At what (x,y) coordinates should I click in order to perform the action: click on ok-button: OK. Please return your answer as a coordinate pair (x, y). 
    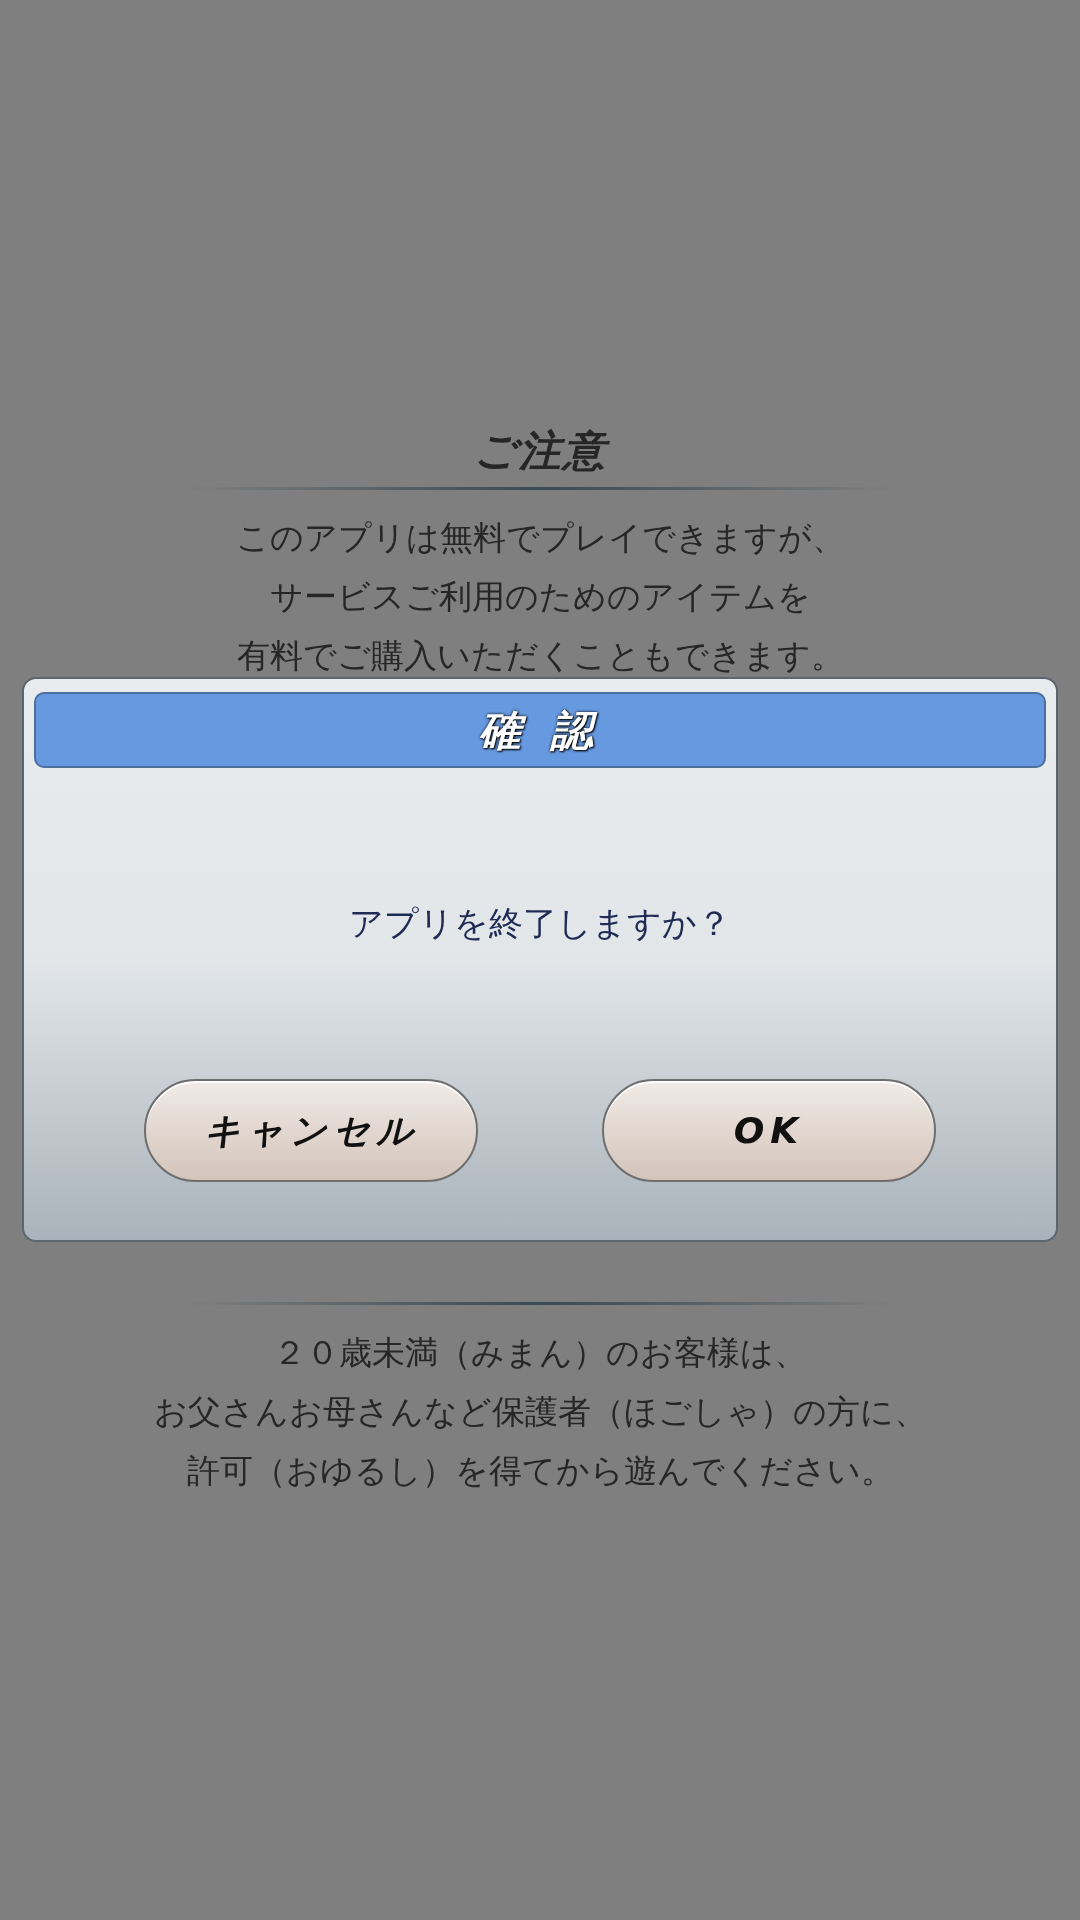
    Looking at the image, I should click on (769, 1130).